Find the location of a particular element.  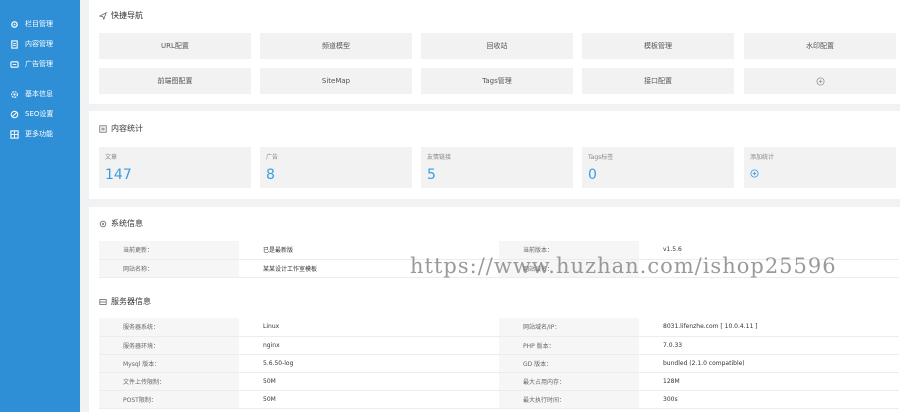

sidebar-item-label: 更多功能 is located at coordinates (39, 134).